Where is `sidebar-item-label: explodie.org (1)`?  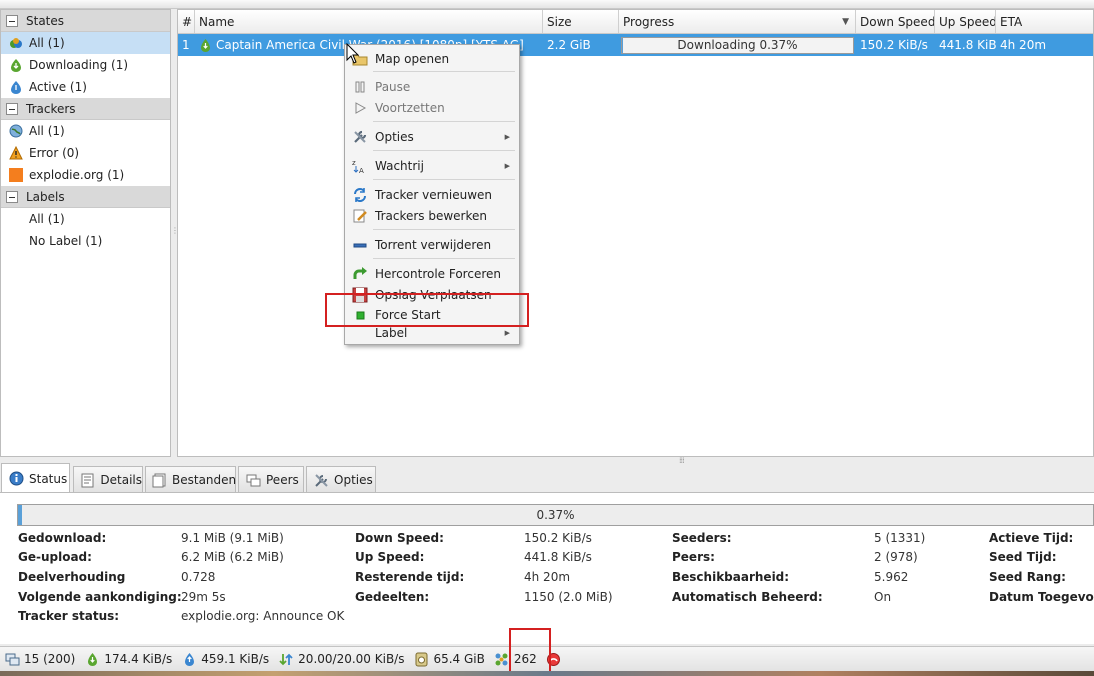 sidebar-item-label: explodie.org (1) is located at coordinates (77, 175).